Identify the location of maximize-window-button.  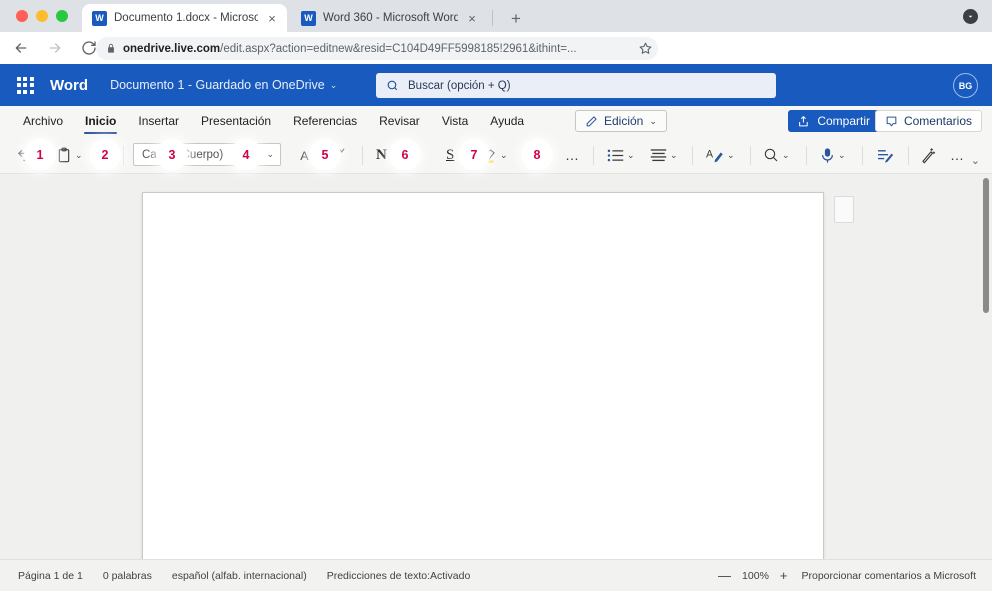
(62, 16).